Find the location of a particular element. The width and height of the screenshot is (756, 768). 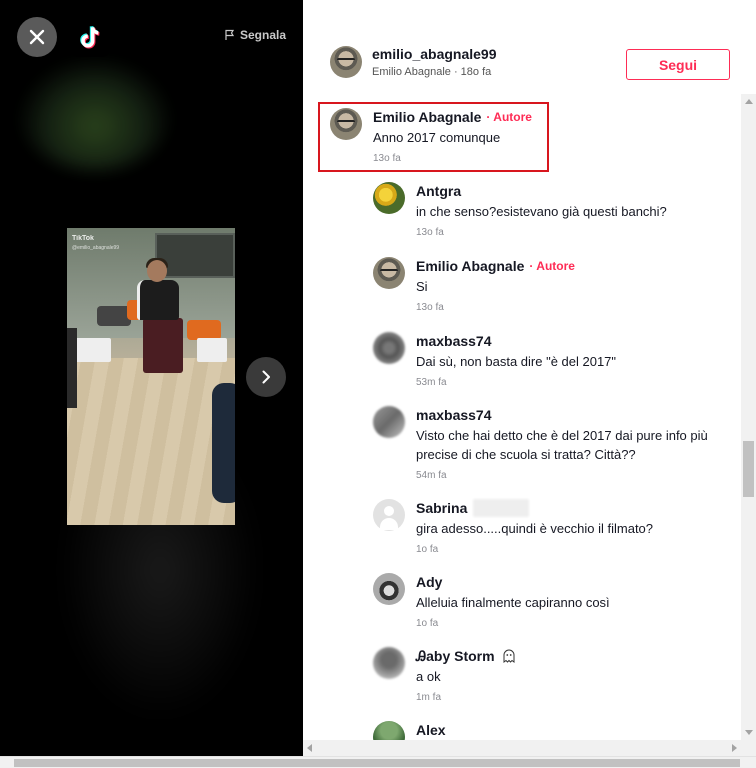

person-right-edge is located at coordinates (223, 443).